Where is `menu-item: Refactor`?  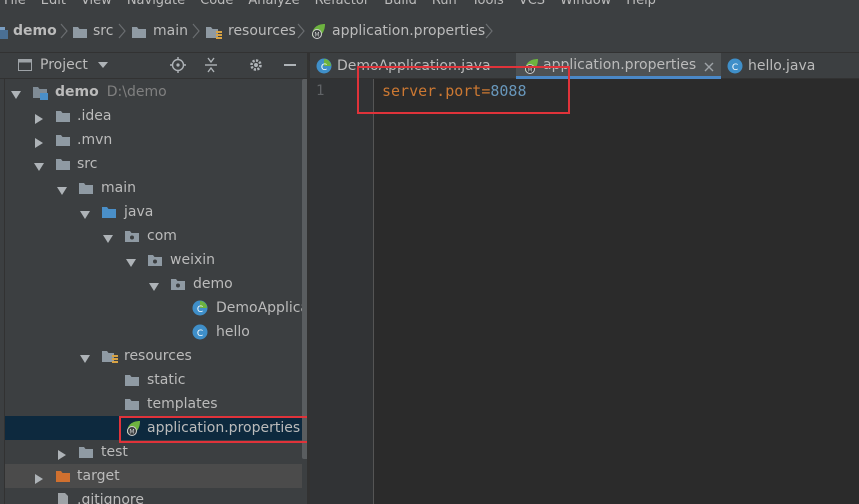
menu-item: Refactor is located at coordinates (342, 4).